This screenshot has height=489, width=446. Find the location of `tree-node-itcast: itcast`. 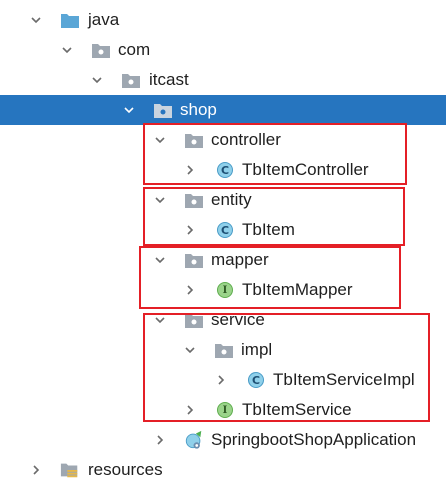

tree-node-itcast: itcast is located at coordinates (223, 80).